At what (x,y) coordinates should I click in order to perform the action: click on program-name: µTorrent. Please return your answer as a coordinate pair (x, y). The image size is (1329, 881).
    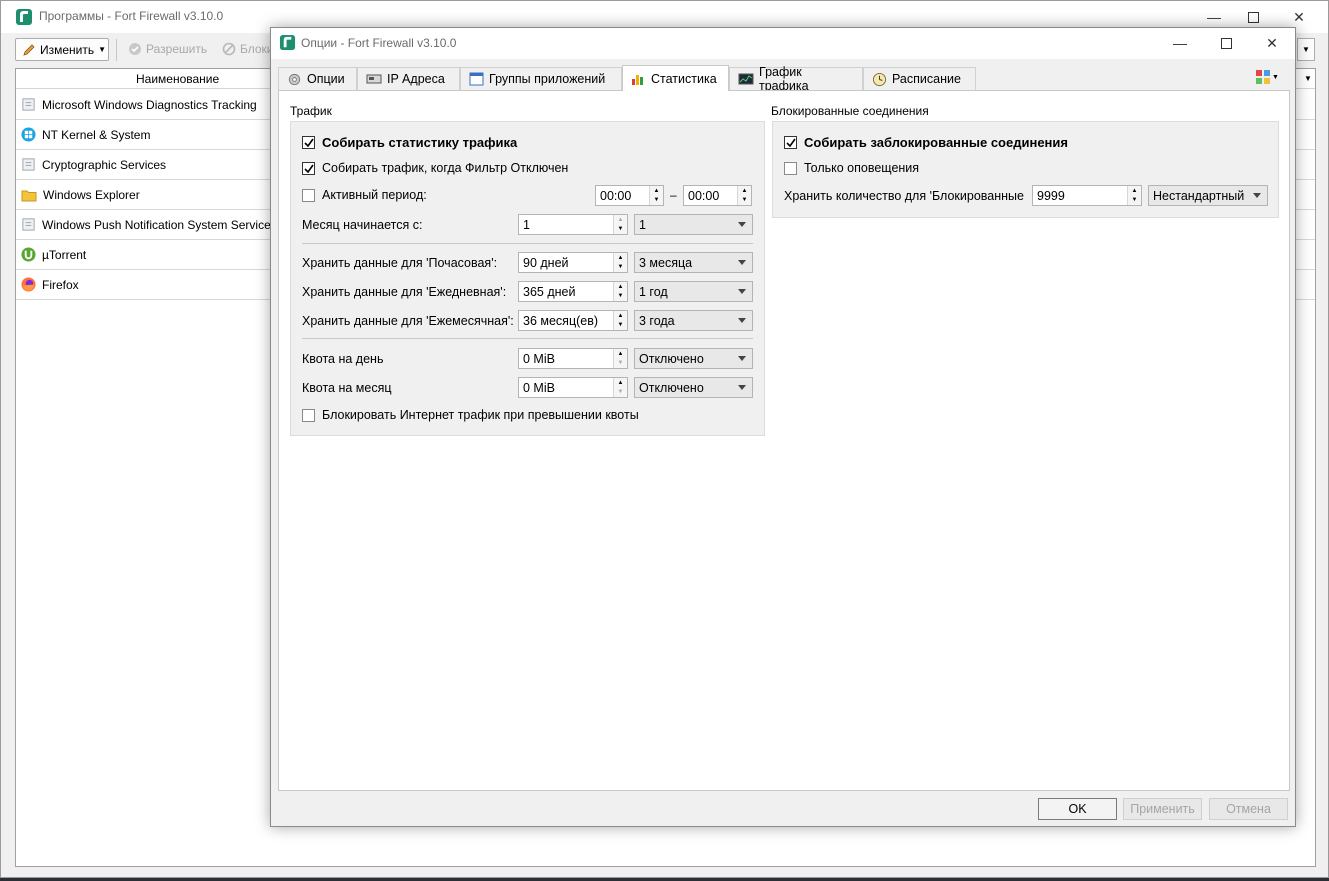
    Looking at the image, I should click on (64, 254).